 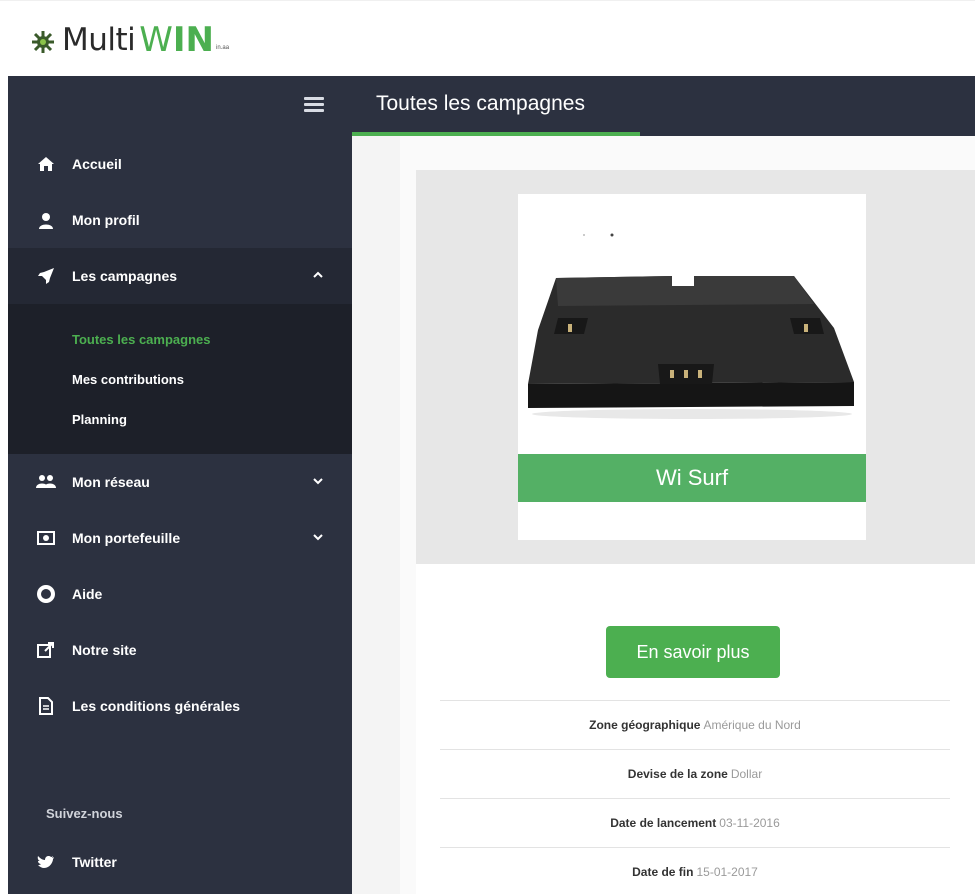 What do you see at coordinates (46, 706) in the screenshot?
I see `document-icon` at bounding box center [46, 706].